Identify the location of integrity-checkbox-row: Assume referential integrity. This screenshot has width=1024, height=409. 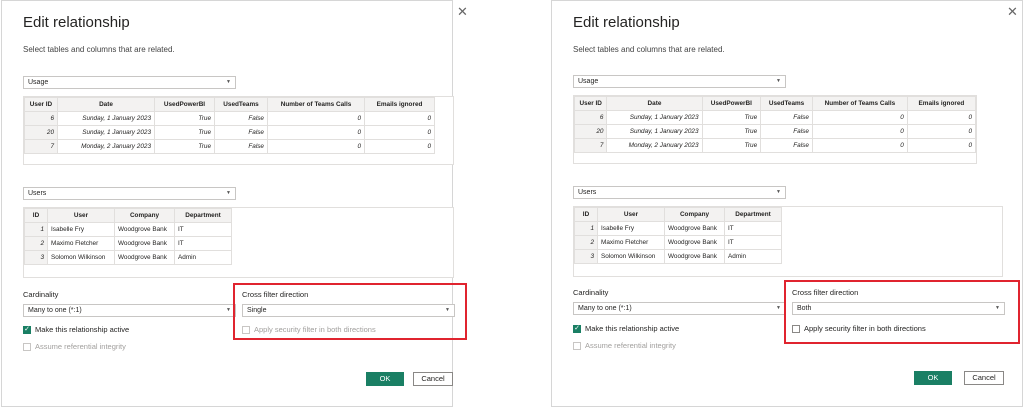
(74, 346).